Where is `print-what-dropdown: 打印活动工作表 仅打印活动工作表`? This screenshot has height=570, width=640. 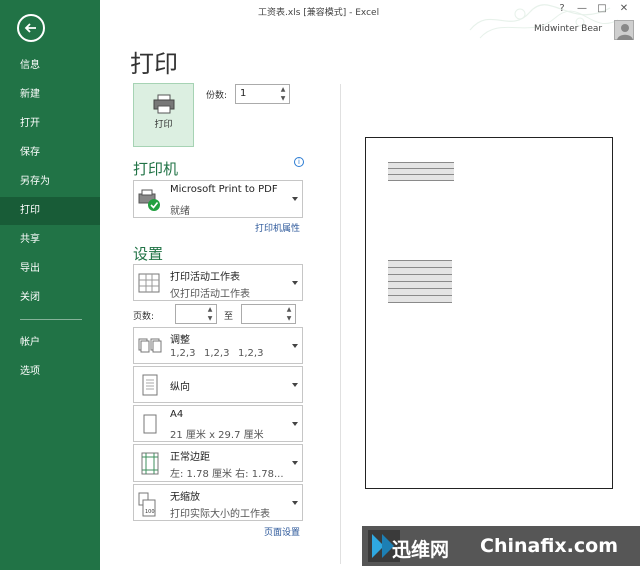
print-what-dropdown: 打印活动工作表 仅打印活动工作表 is located at coordinates (218, 282).